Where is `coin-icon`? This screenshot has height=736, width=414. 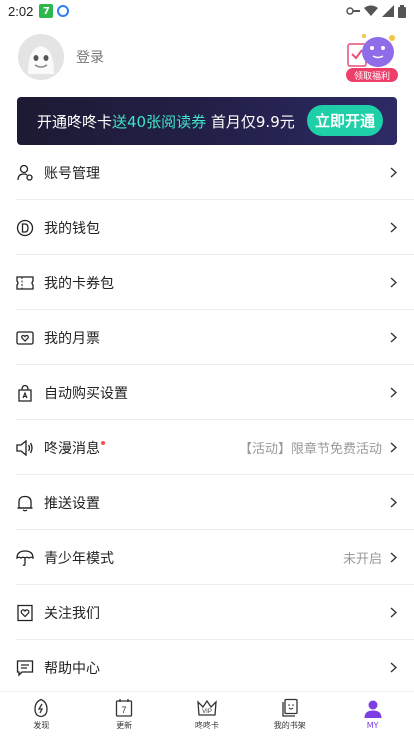 coin-icon is located at coordinates (25, 228).